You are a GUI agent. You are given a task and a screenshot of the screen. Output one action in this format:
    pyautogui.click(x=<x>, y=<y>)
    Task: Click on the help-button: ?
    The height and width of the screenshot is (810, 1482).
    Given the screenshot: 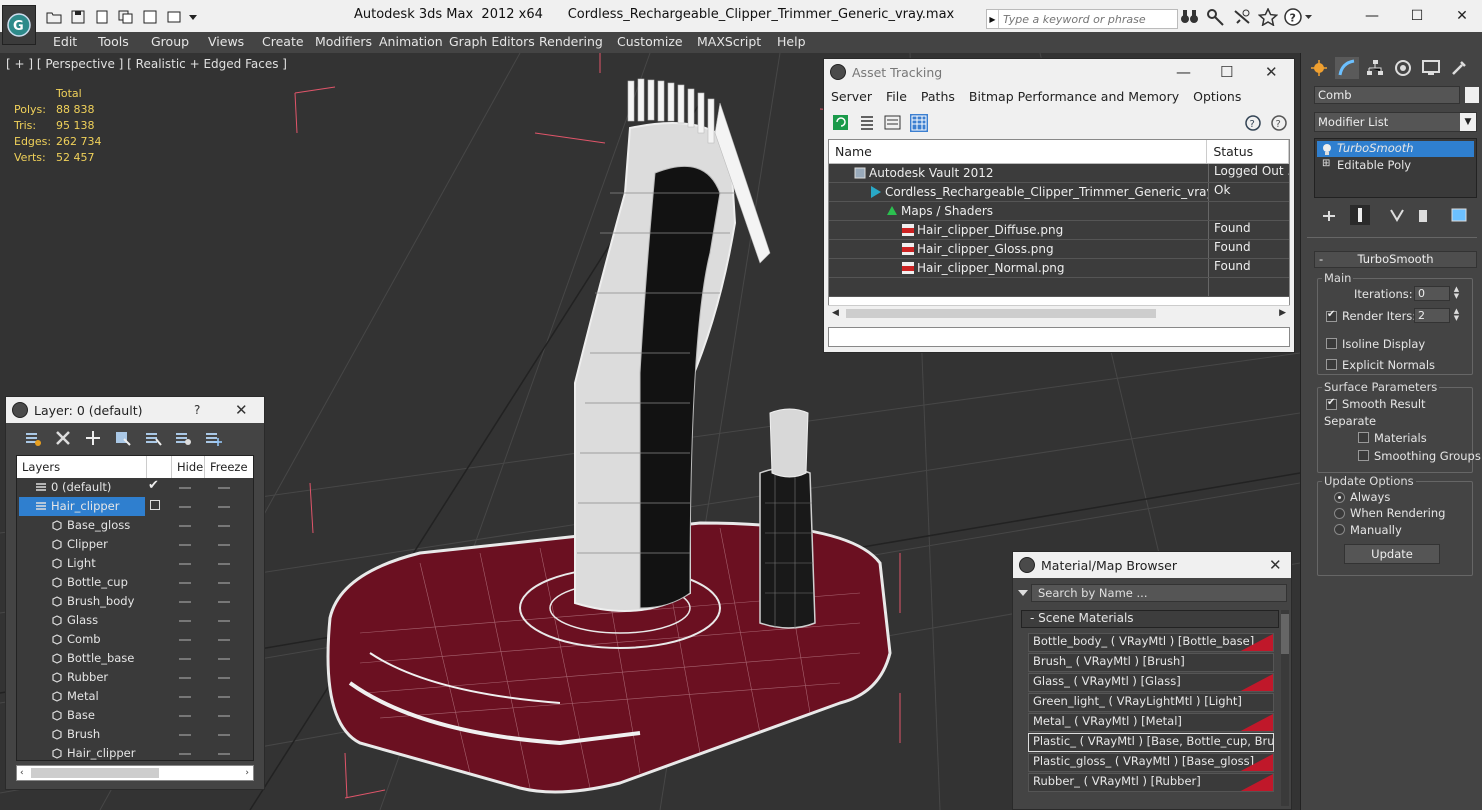 What is the action you would take?
    pyautogui.click(x=197, y=410)
    